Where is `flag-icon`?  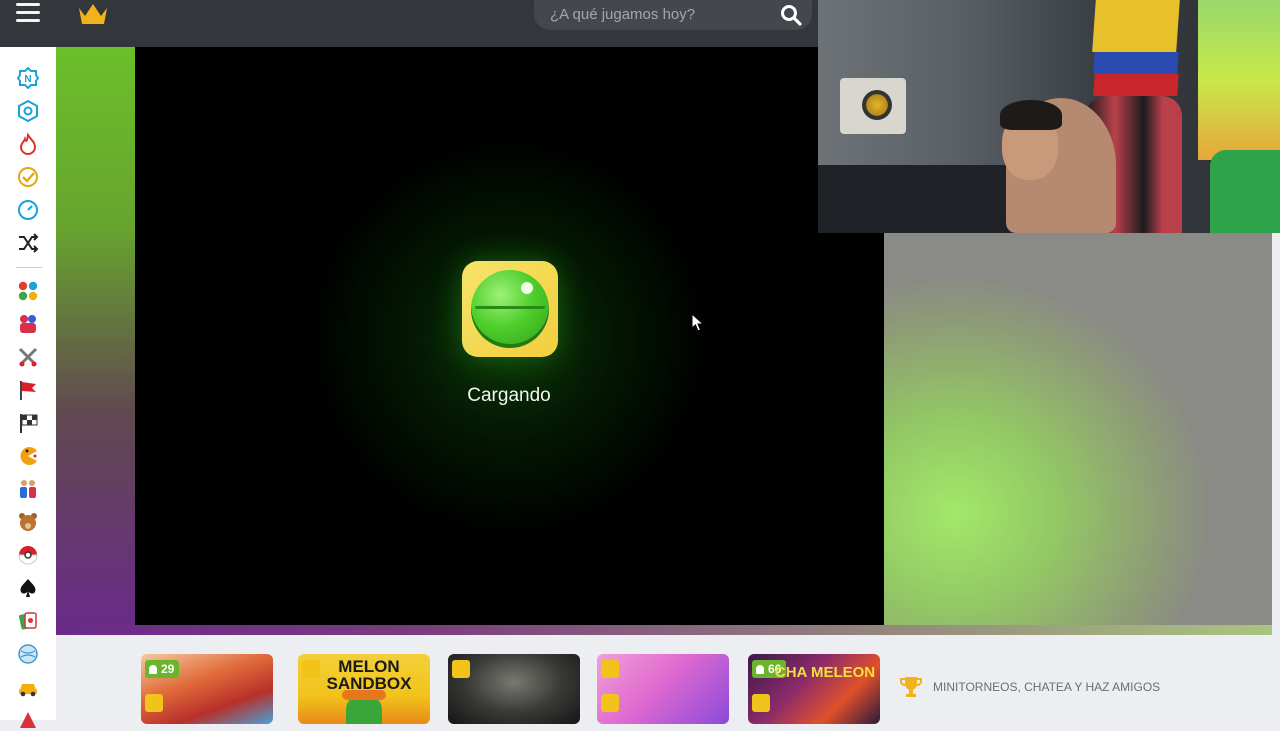
flag-icon is located at coordinates (28, 390).